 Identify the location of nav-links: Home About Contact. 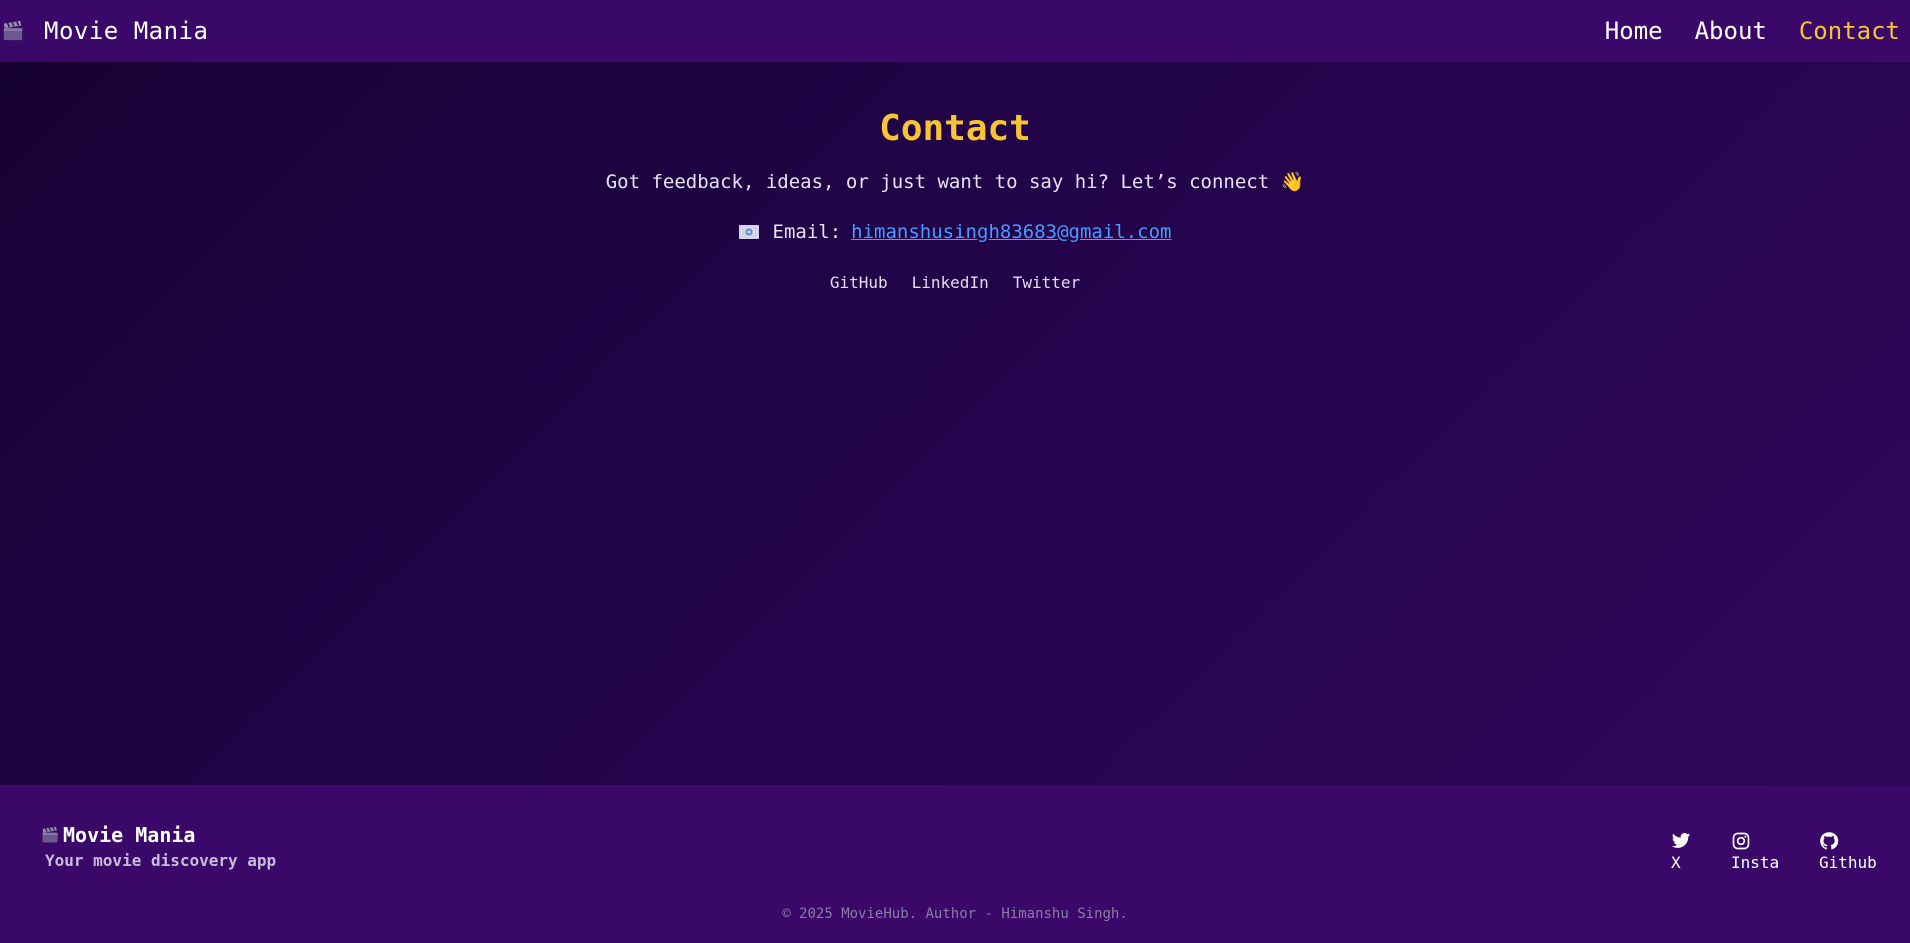
(1752, 31).